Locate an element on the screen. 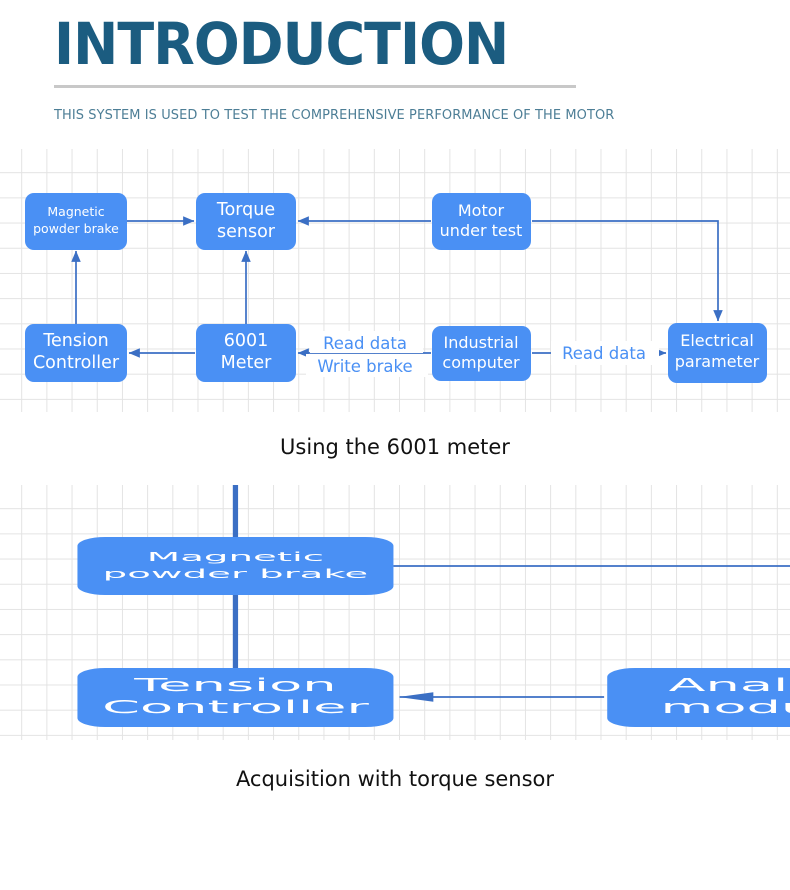 This screenshot has width=790, height=890. node-motor-under-test: Motor under test is located at coordinates (481, 221).